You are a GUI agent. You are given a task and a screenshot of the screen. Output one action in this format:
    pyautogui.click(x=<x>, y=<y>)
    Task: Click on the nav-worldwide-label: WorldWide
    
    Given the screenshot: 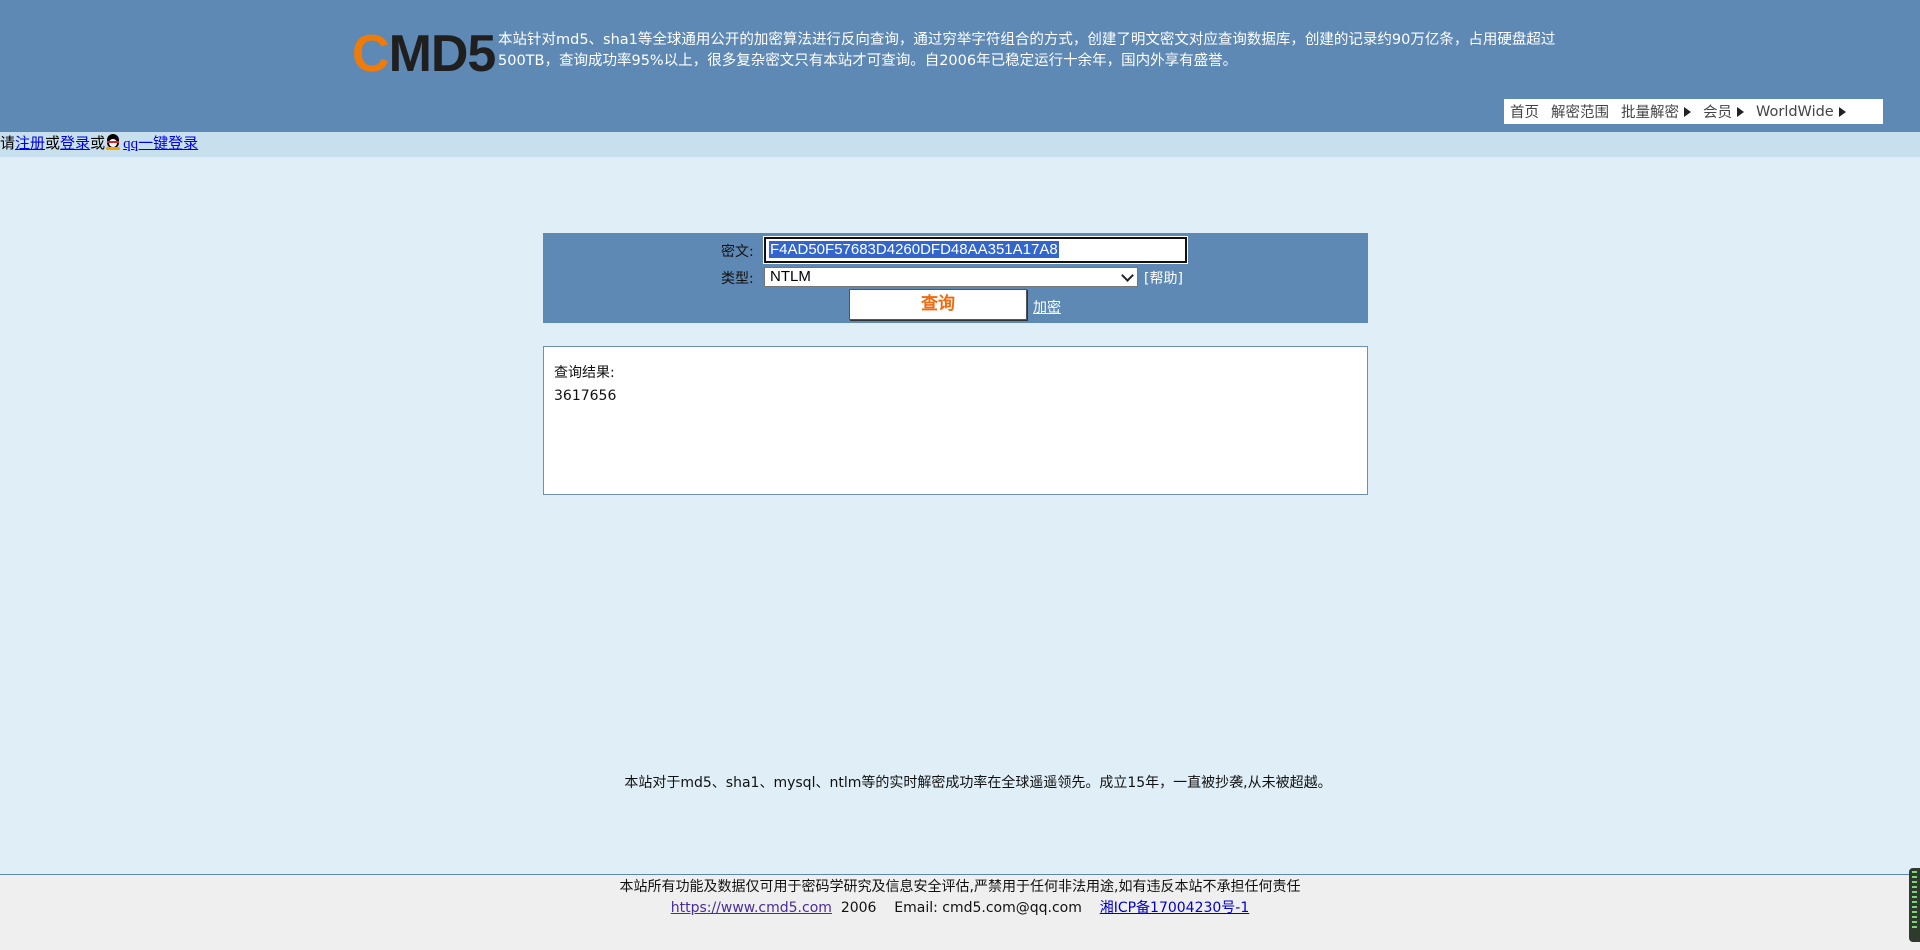 What is the action you would take?
    pyautogui.click(x=1795, y=111)
    